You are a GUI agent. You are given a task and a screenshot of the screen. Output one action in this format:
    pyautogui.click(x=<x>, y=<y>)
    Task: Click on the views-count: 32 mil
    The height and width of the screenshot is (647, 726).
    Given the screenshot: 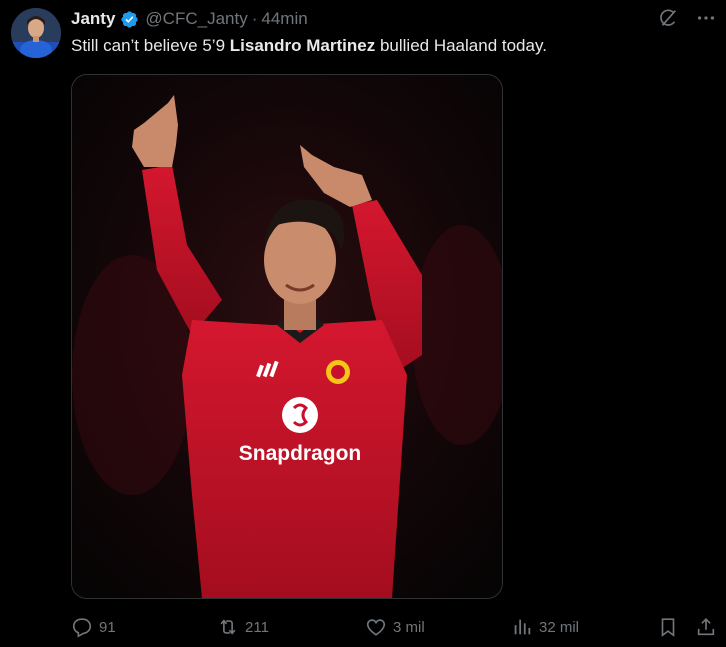 What is the action you would take?
    pyautogui.click(x=559, y=627)
    